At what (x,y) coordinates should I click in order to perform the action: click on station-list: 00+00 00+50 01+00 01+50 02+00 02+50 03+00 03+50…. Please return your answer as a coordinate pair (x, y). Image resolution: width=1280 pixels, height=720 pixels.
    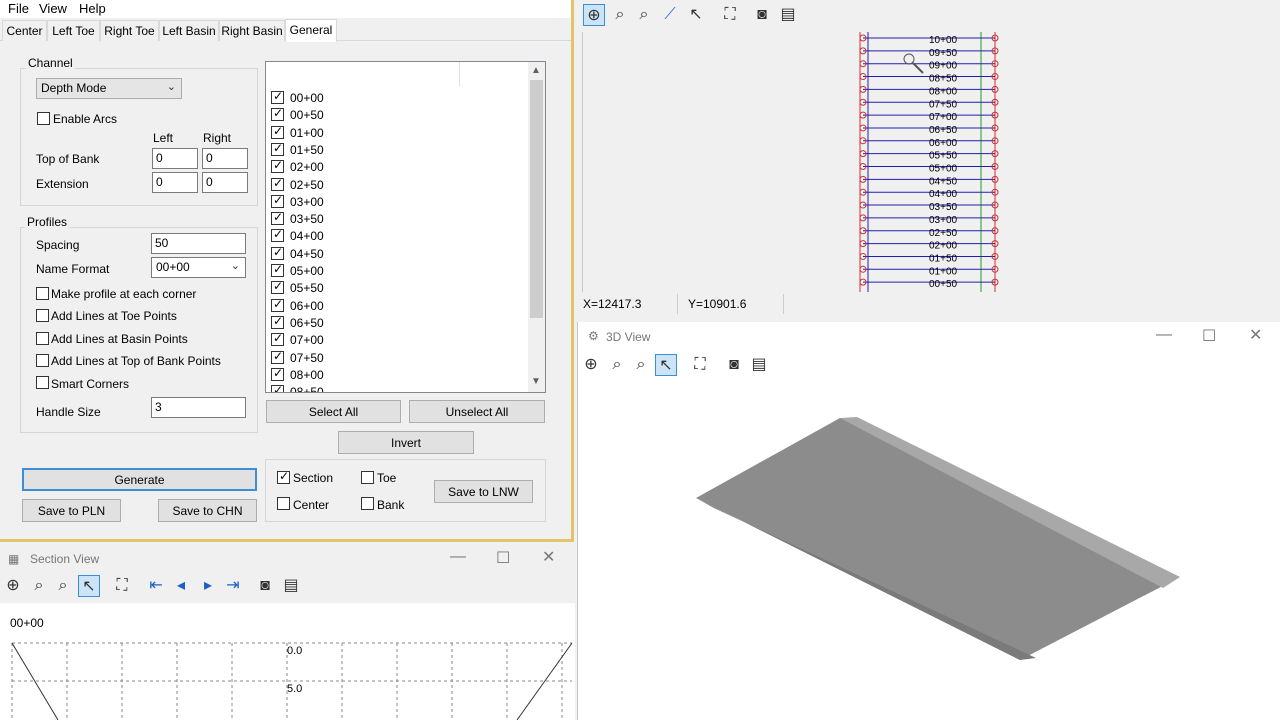
    Looking at the image, I should click on (405, 227).